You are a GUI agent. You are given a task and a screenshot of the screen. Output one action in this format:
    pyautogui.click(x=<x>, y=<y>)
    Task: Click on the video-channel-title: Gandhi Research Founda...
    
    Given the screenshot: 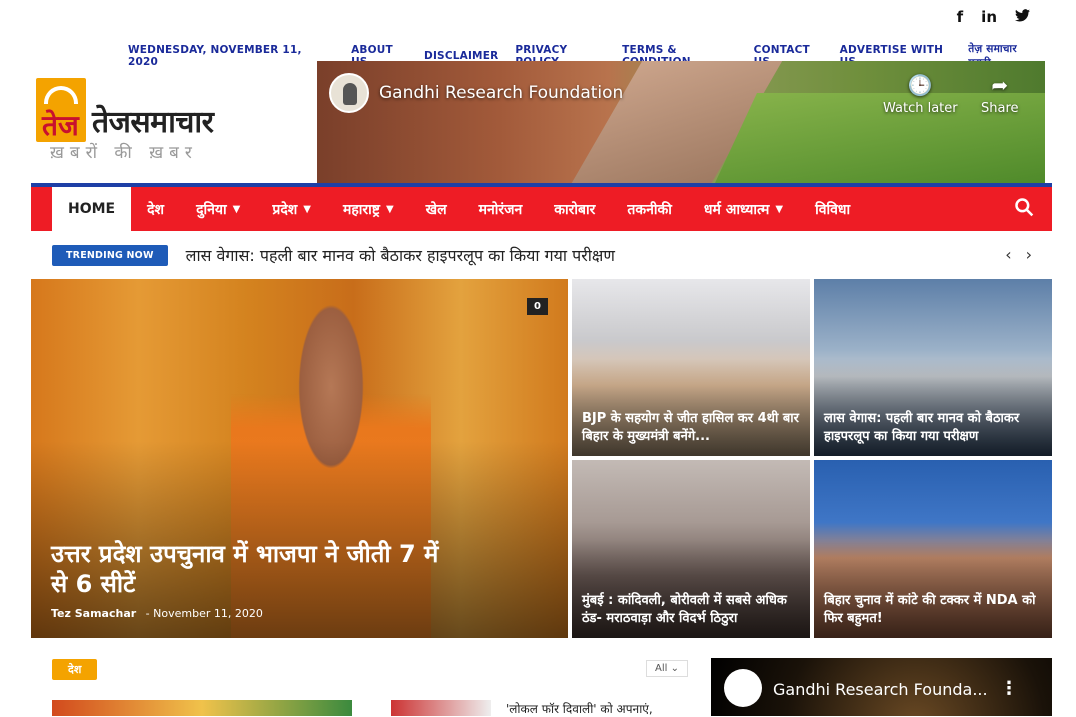 What is the action you would take?
    pyautogui.click(x=880, y=689)
    